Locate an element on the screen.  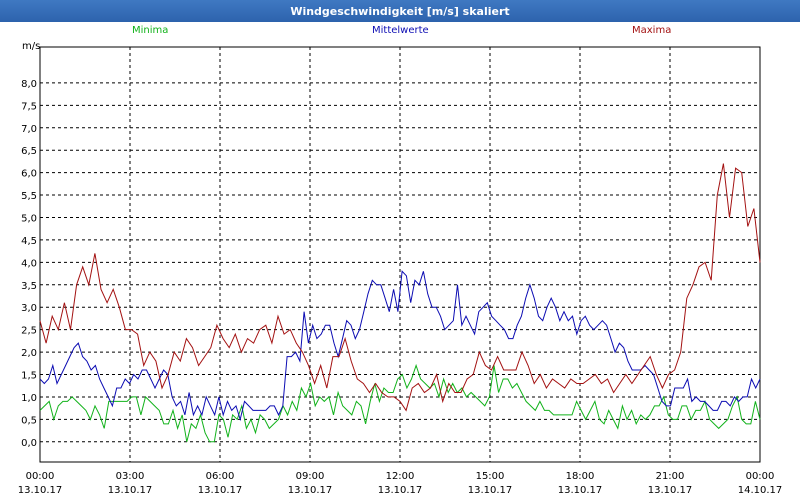
x-tick-time: 12:00 is located at coordinates (400, 476).